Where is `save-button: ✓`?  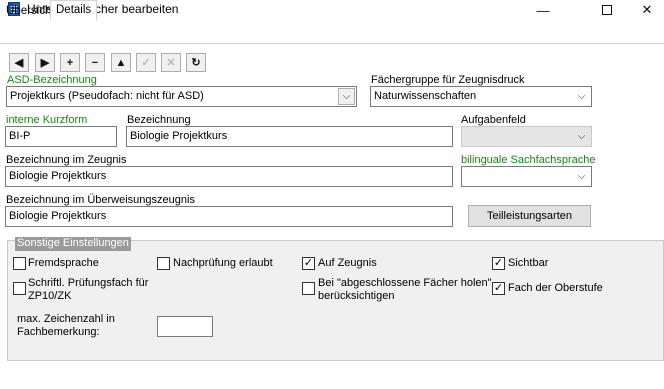 save-button: ✓ is located at coordinates (146, 62).